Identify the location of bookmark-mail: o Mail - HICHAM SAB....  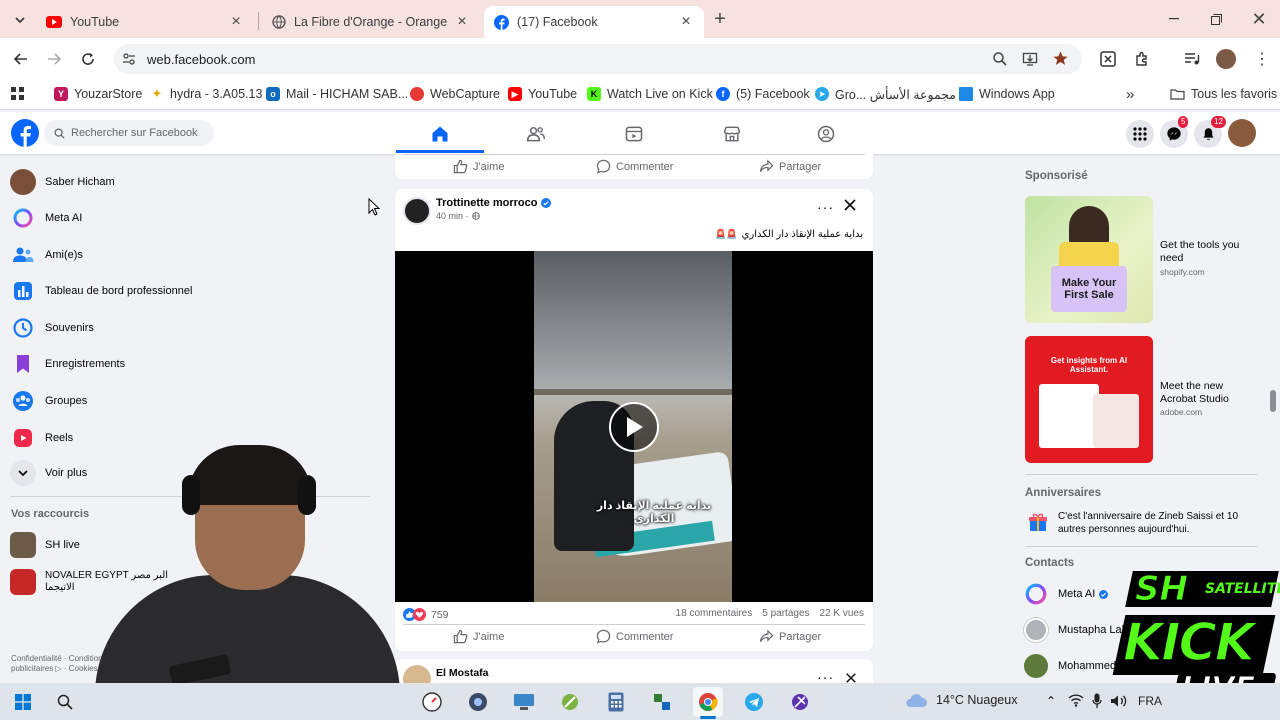
(337, 94).